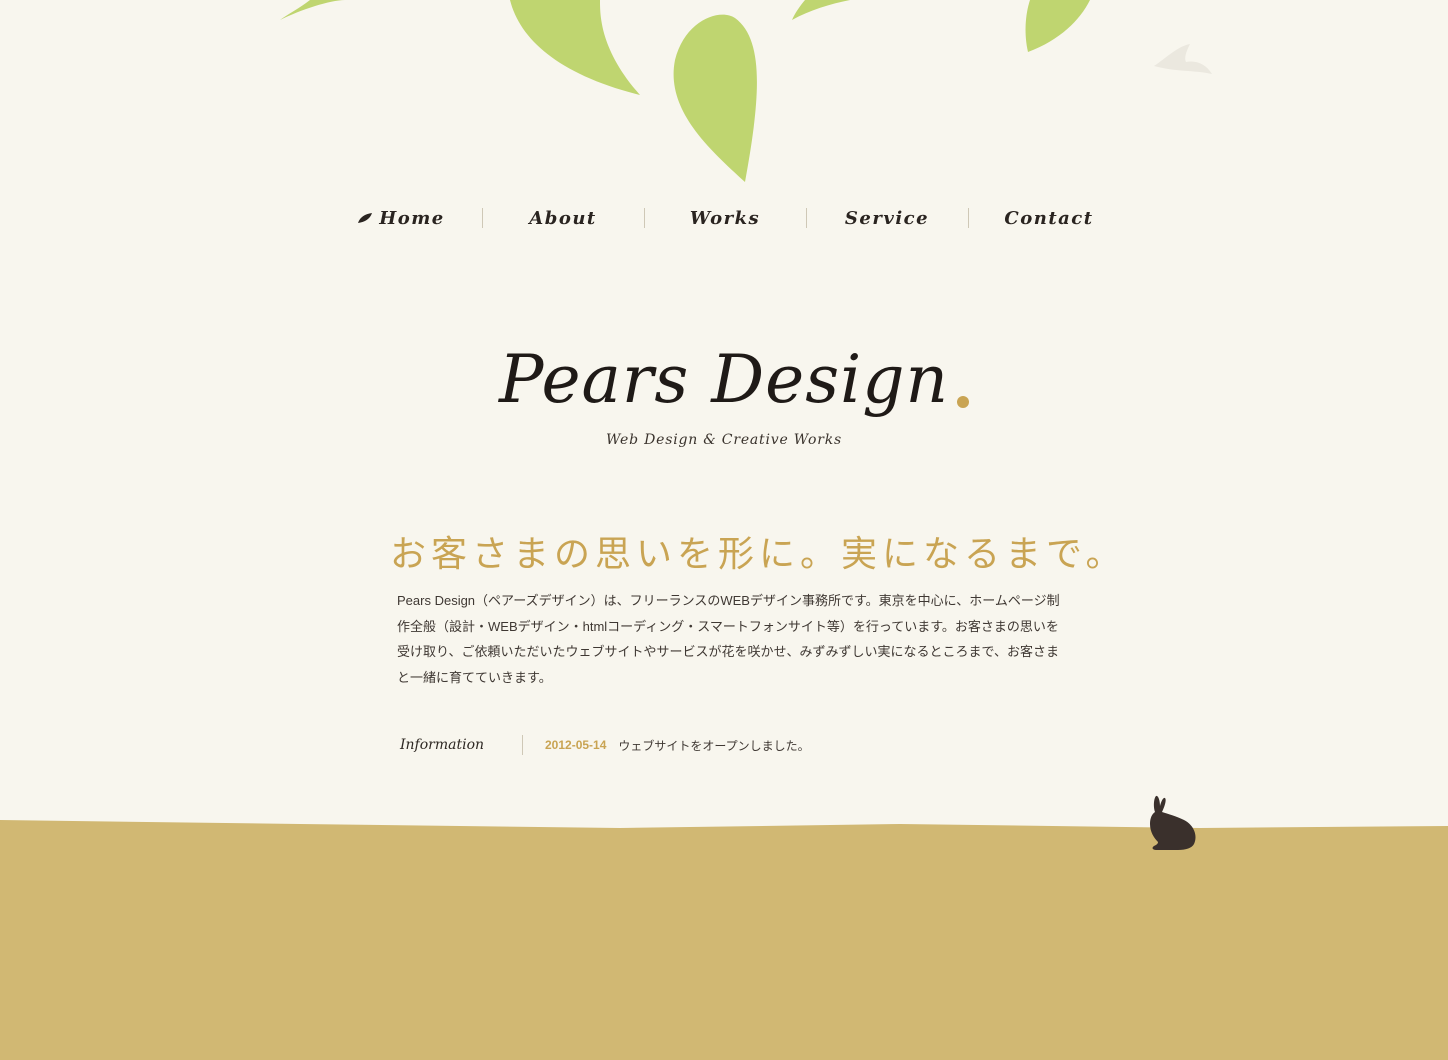  Describe the element at coordinates (412, 218) in the screenshot. I see `nav-home-label: Home` at that location.